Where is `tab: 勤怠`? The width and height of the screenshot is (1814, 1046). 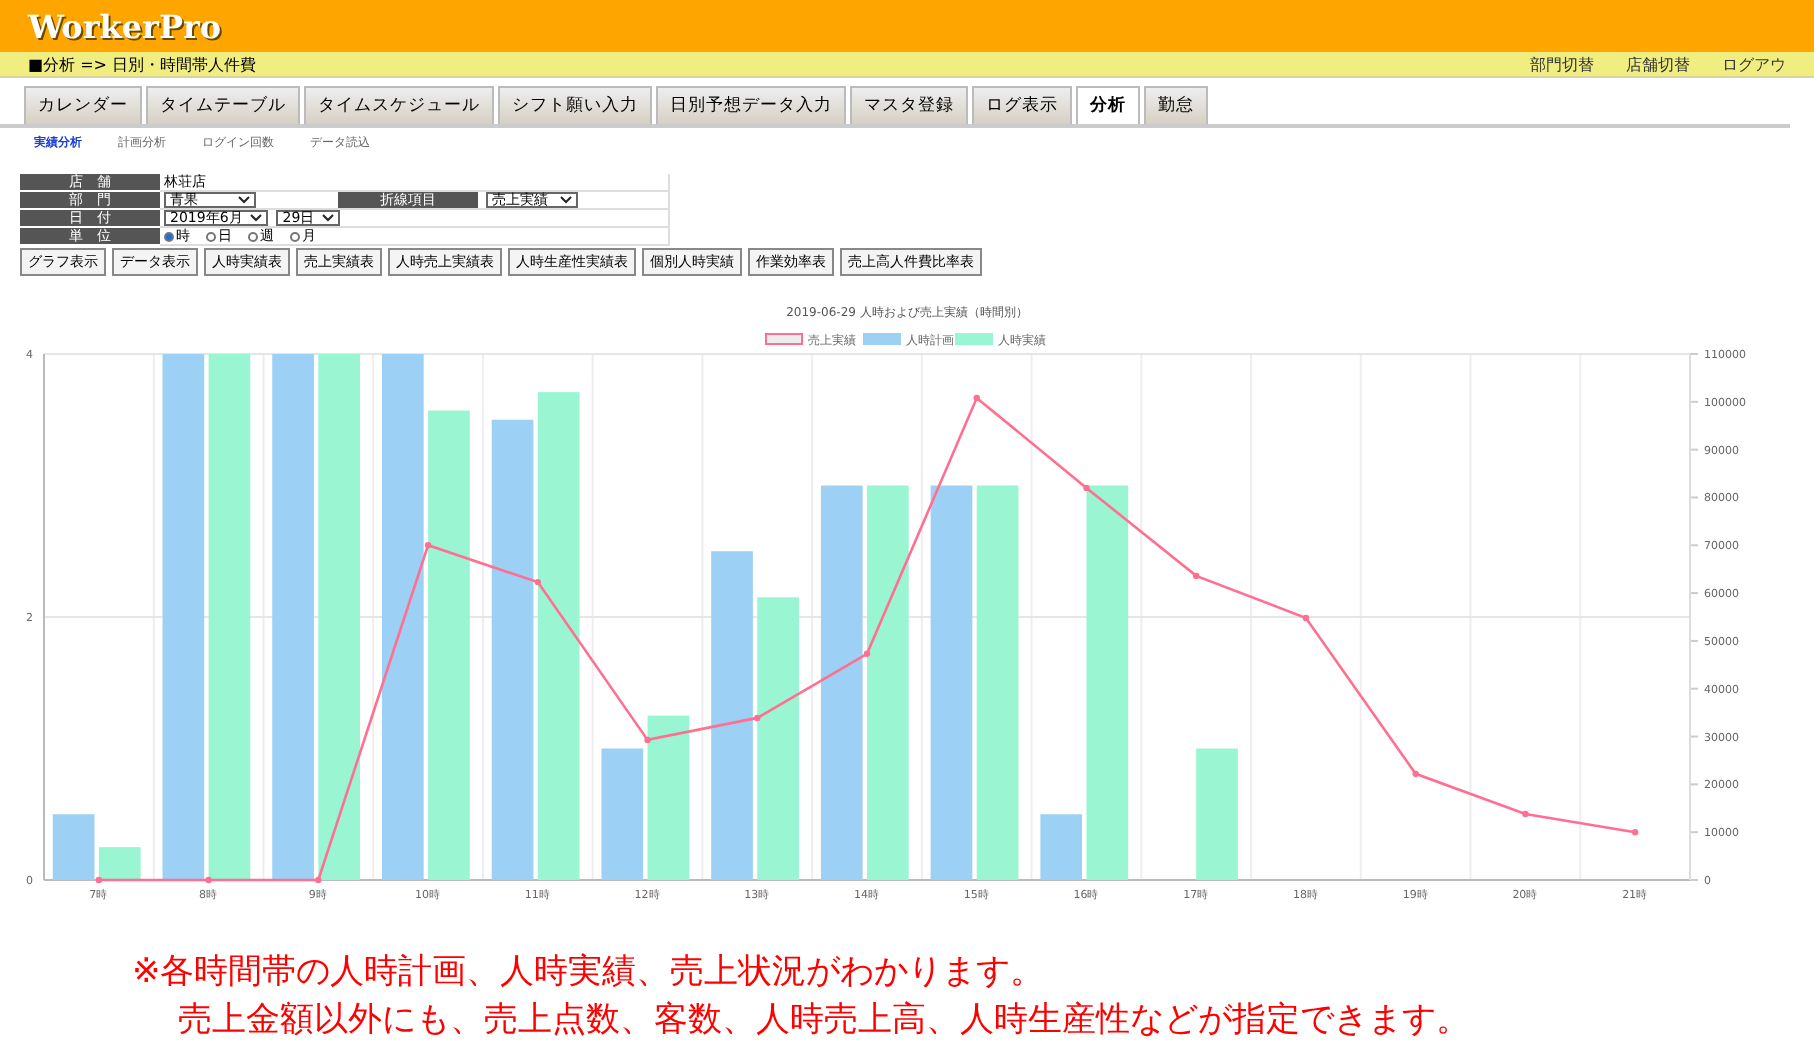 tab: 勤怠 is located at coordinates (1176, 105).